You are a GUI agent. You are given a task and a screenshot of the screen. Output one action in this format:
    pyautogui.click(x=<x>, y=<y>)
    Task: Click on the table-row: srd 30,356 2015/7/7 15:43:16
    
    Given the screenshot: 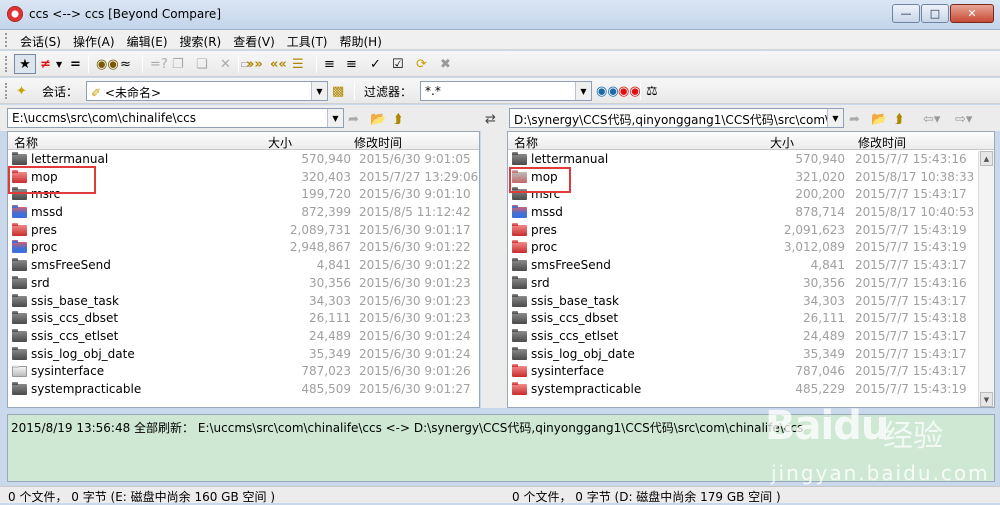 What is the action you would take?
    pyautogui.click(x=751, y=284)
    